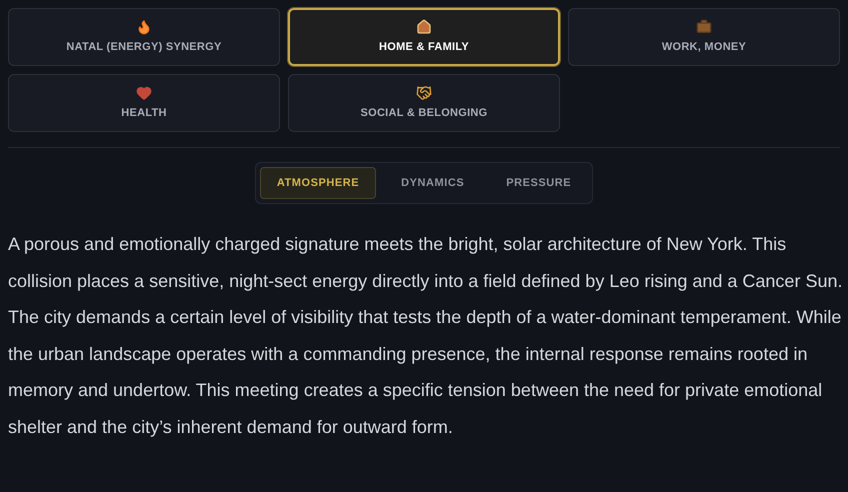 This screenshot has width=848, height=492. What do you see at coordinates (424, 37) in the screenshot?
I see `category-card: HOME & FAMILY` at bounding box center [424, 37].